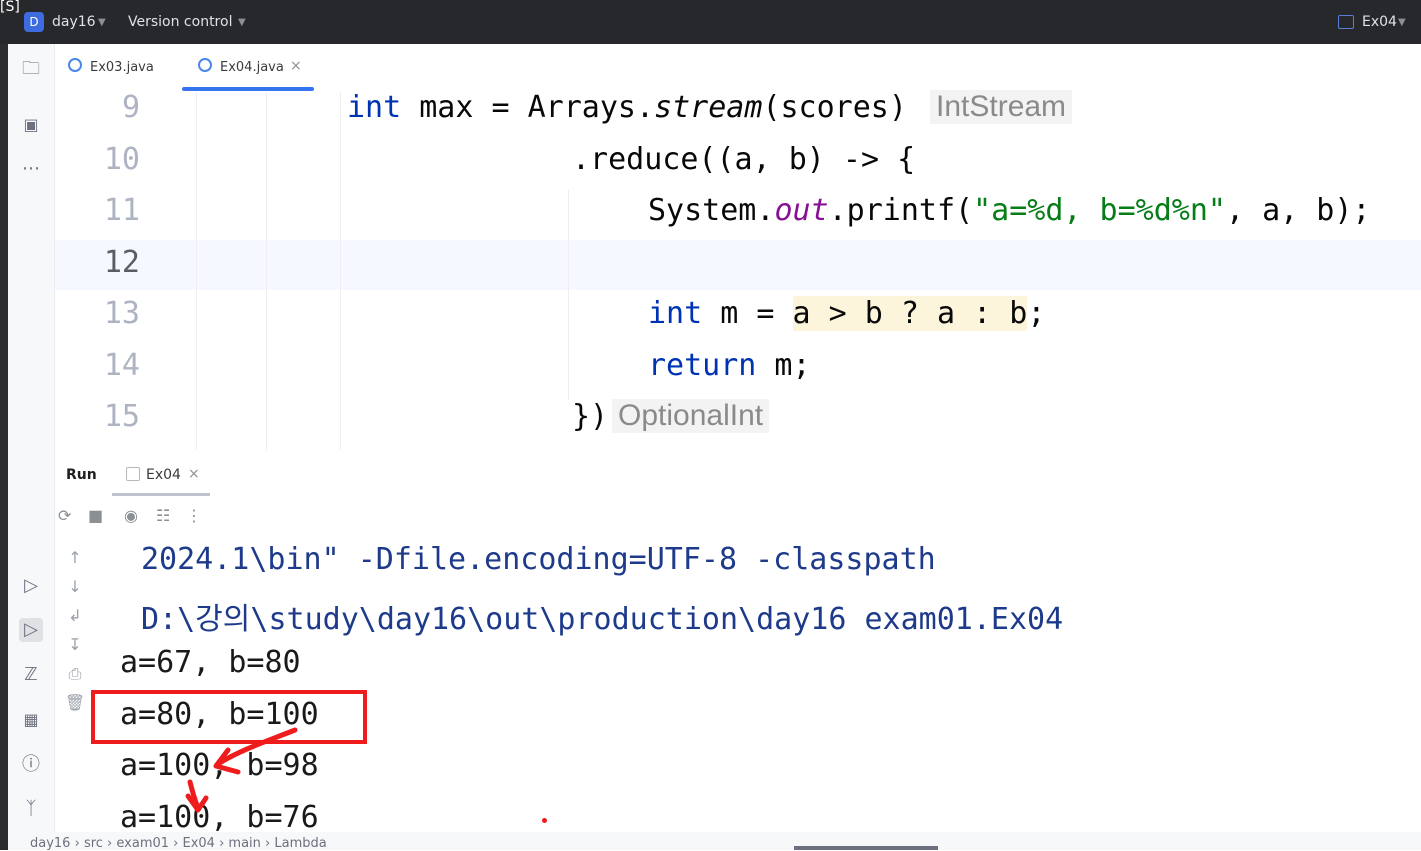 The image size is (1421, 851). I want to click on services-icon: ▷, so click(31, 586).